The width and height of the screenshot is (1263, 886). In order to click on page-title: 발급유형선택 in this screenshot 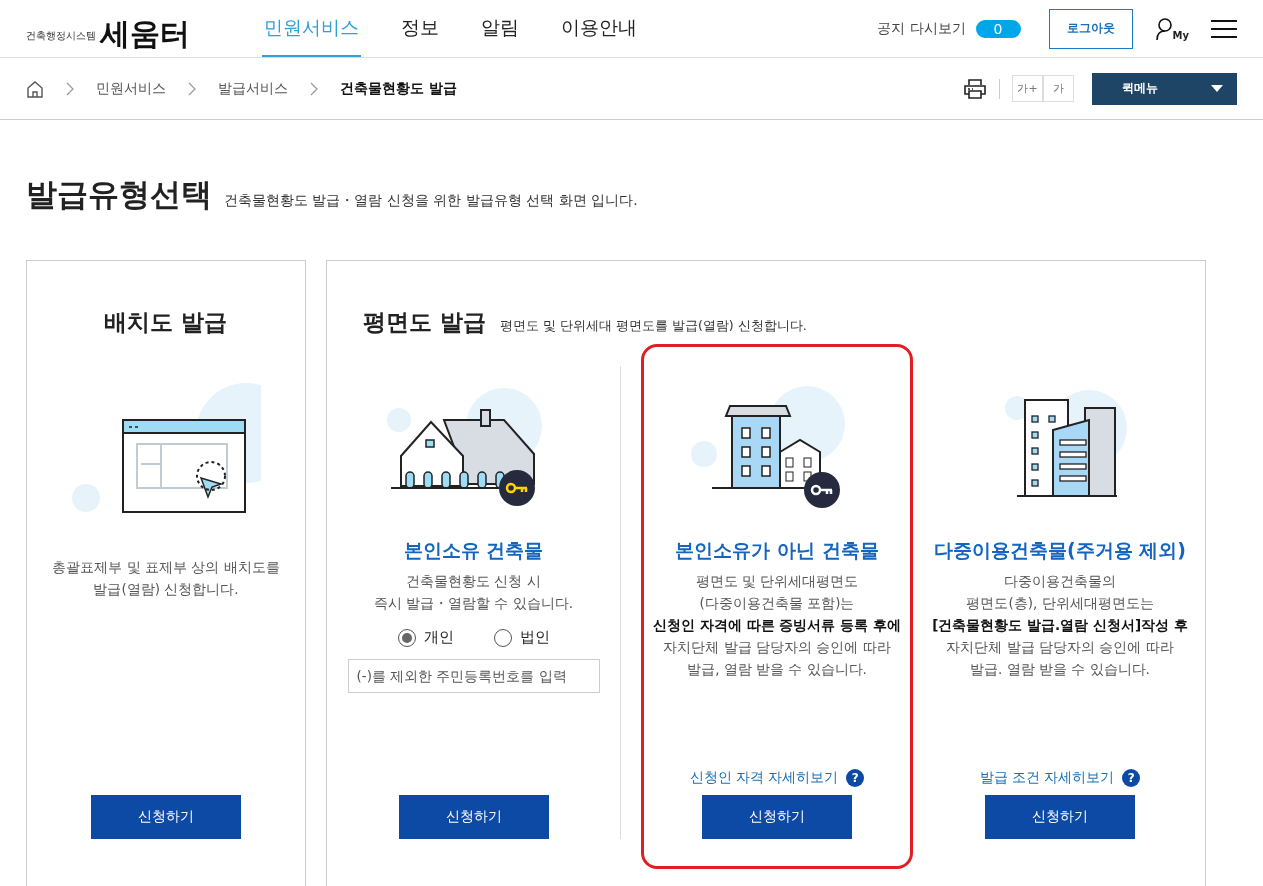, I will do `click(119, 194)`.